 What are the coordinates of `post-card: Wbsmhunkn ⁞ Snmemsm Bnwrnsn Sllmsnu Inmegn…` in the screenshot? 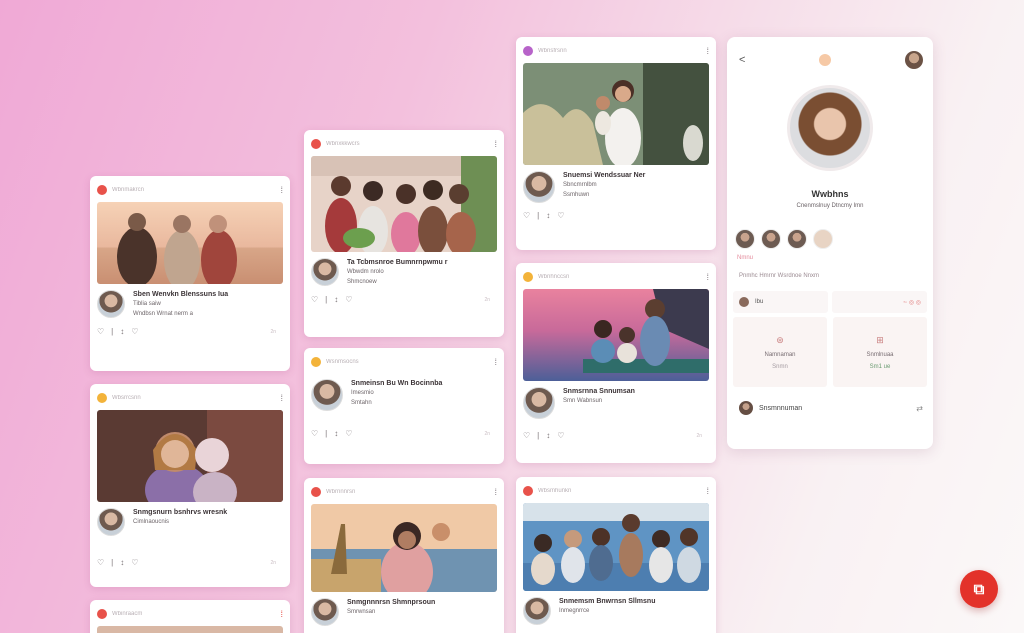 It's located at (616, 555).